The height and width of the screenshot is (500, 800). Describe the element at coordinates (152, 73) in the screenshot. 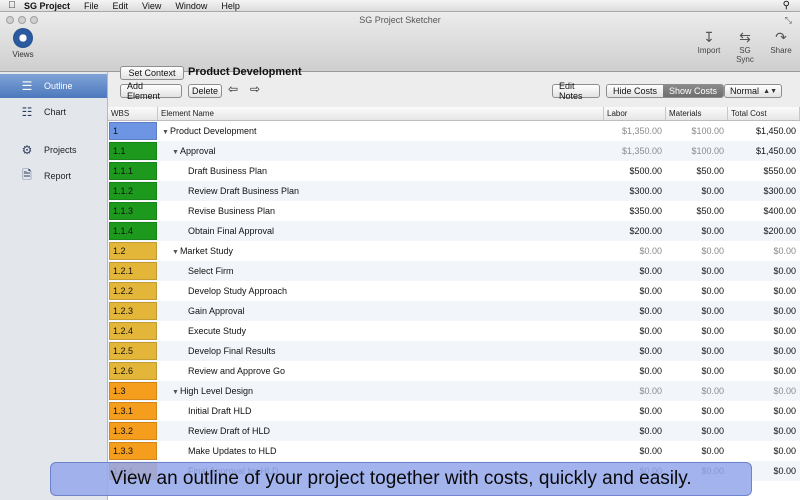

I see `set-context-button: Set Context` at that location.